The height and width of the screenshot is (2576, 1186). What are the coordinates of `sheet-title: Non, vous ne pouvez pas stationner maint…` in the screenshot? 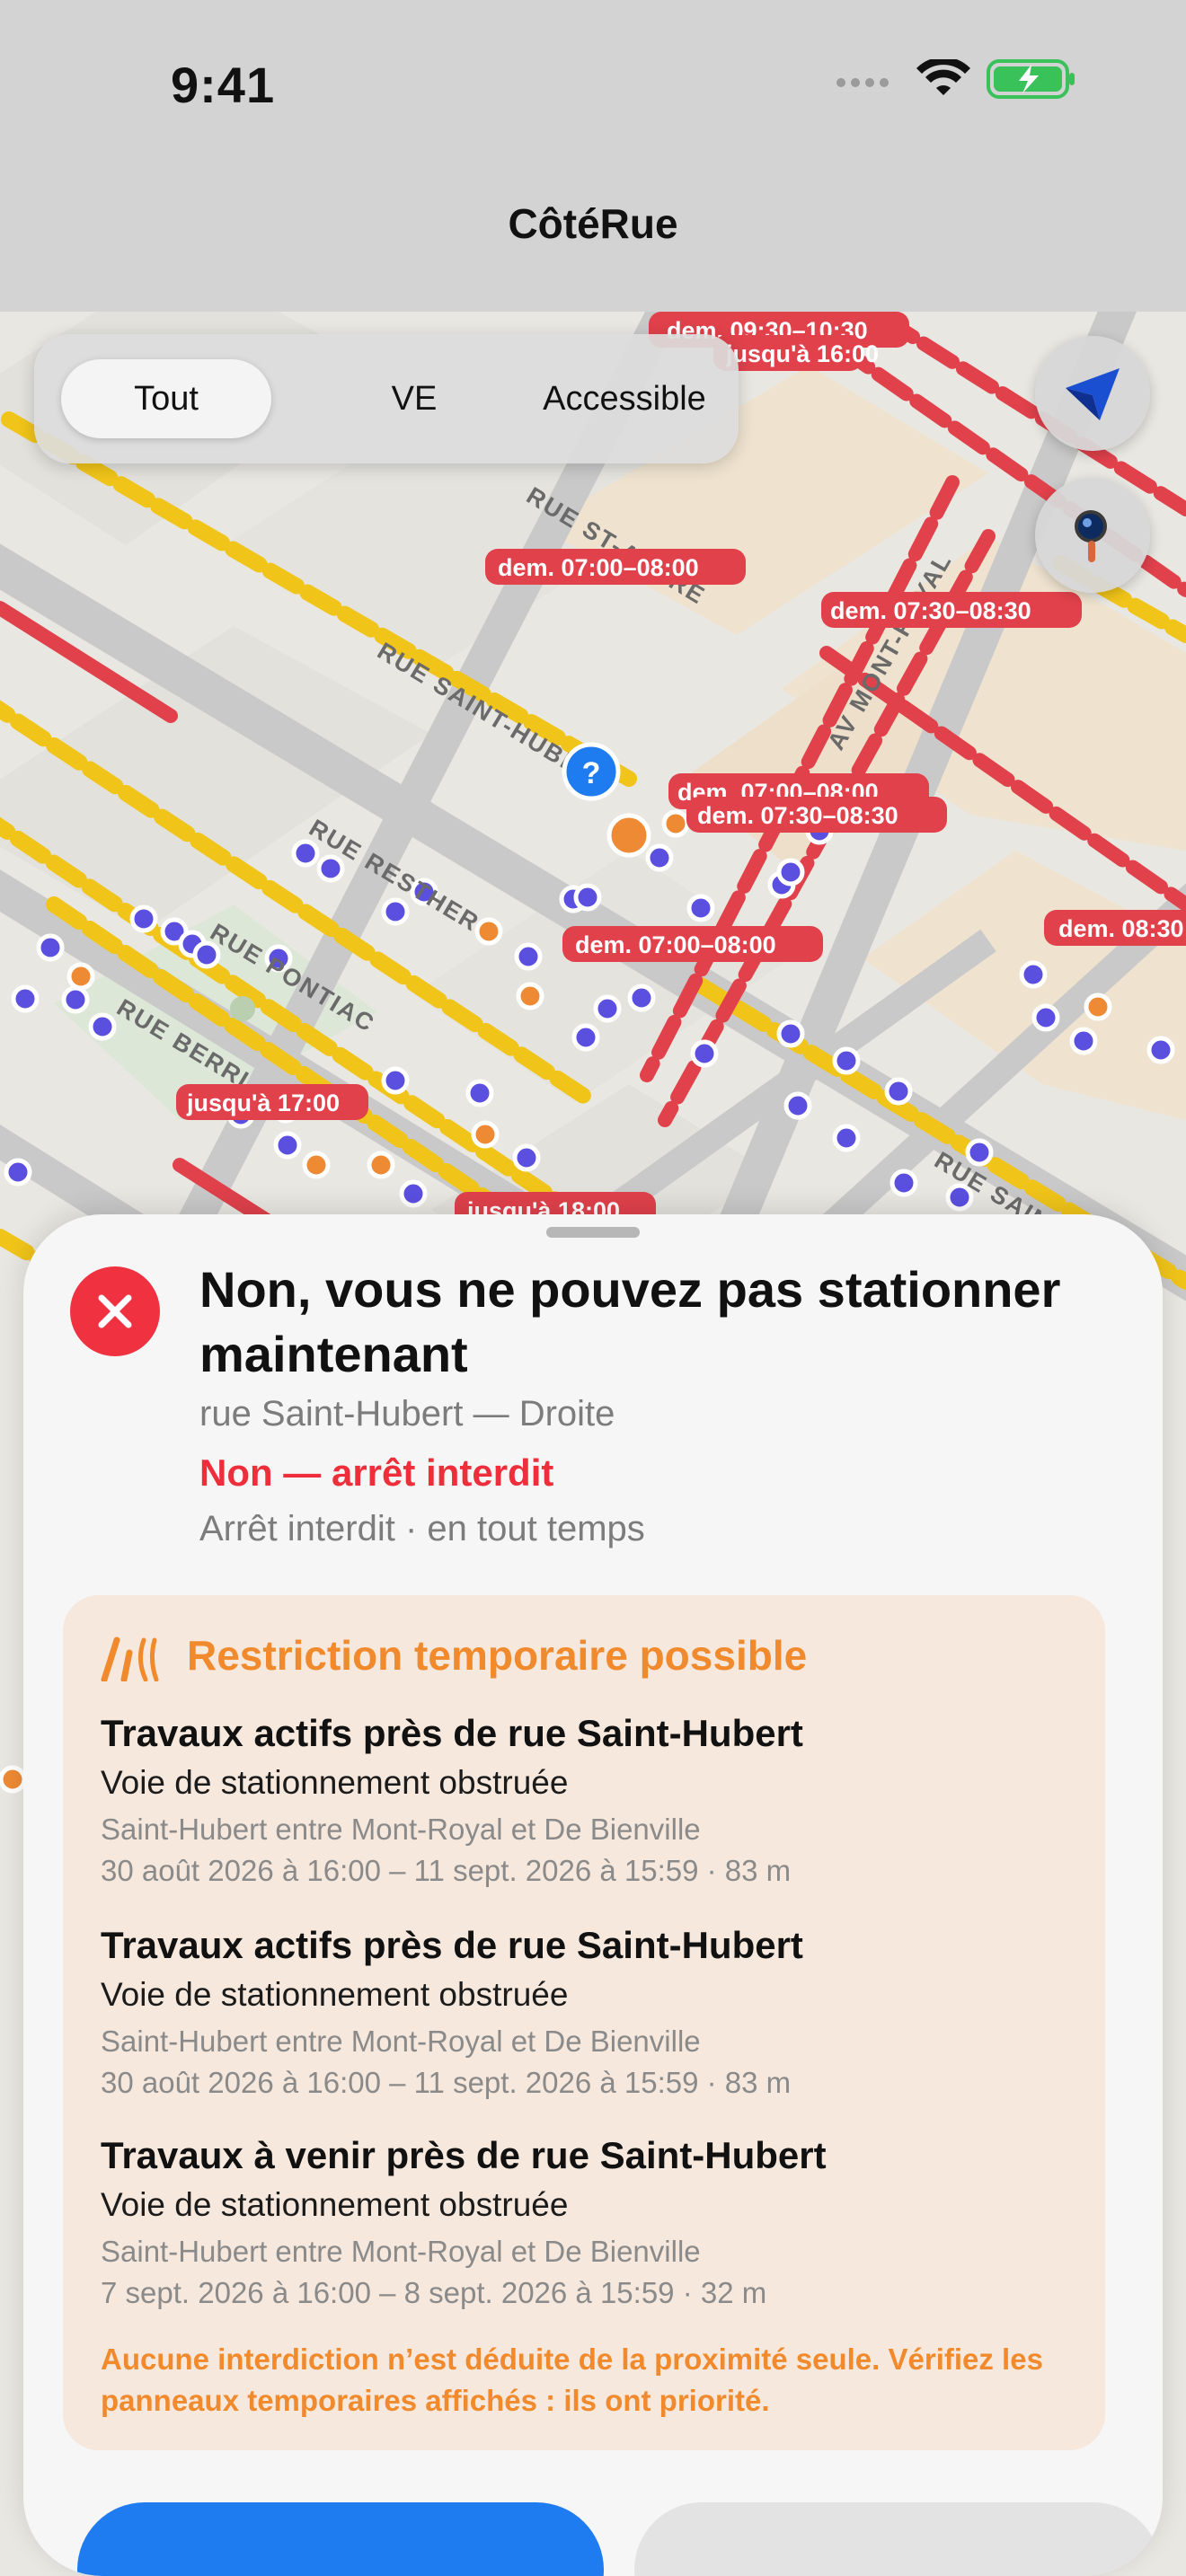 It's located at (630, 1321).